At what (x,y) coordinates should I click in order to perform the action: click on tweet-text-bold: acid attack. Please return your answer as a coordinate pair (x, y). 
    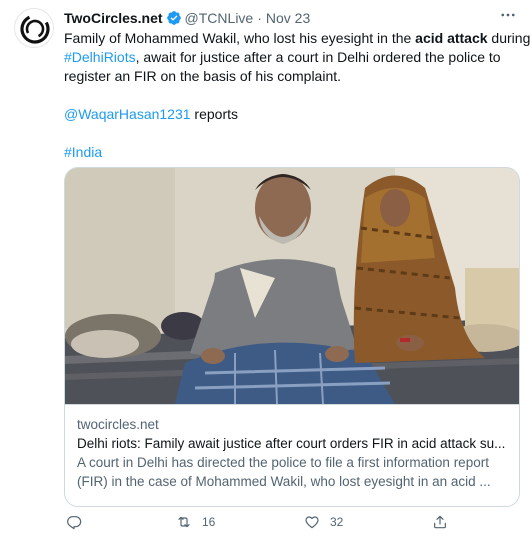
    Looking at the image, I should click on (451, 38).